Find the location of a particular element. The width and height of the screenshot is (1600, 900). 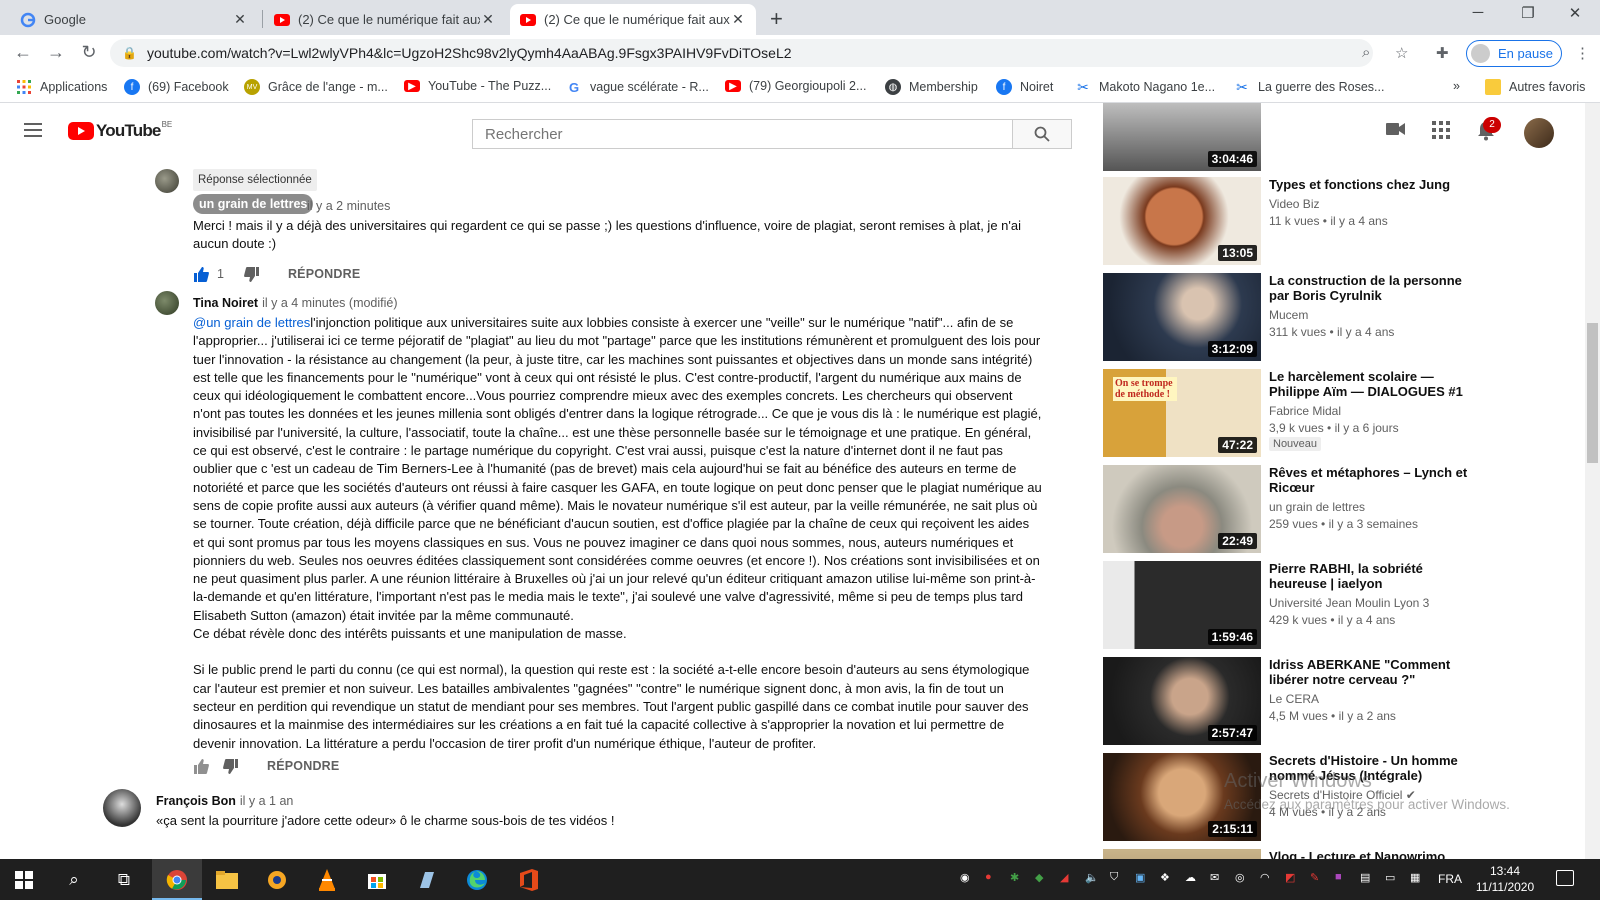

search-button is located at coordinates (1042, 134).